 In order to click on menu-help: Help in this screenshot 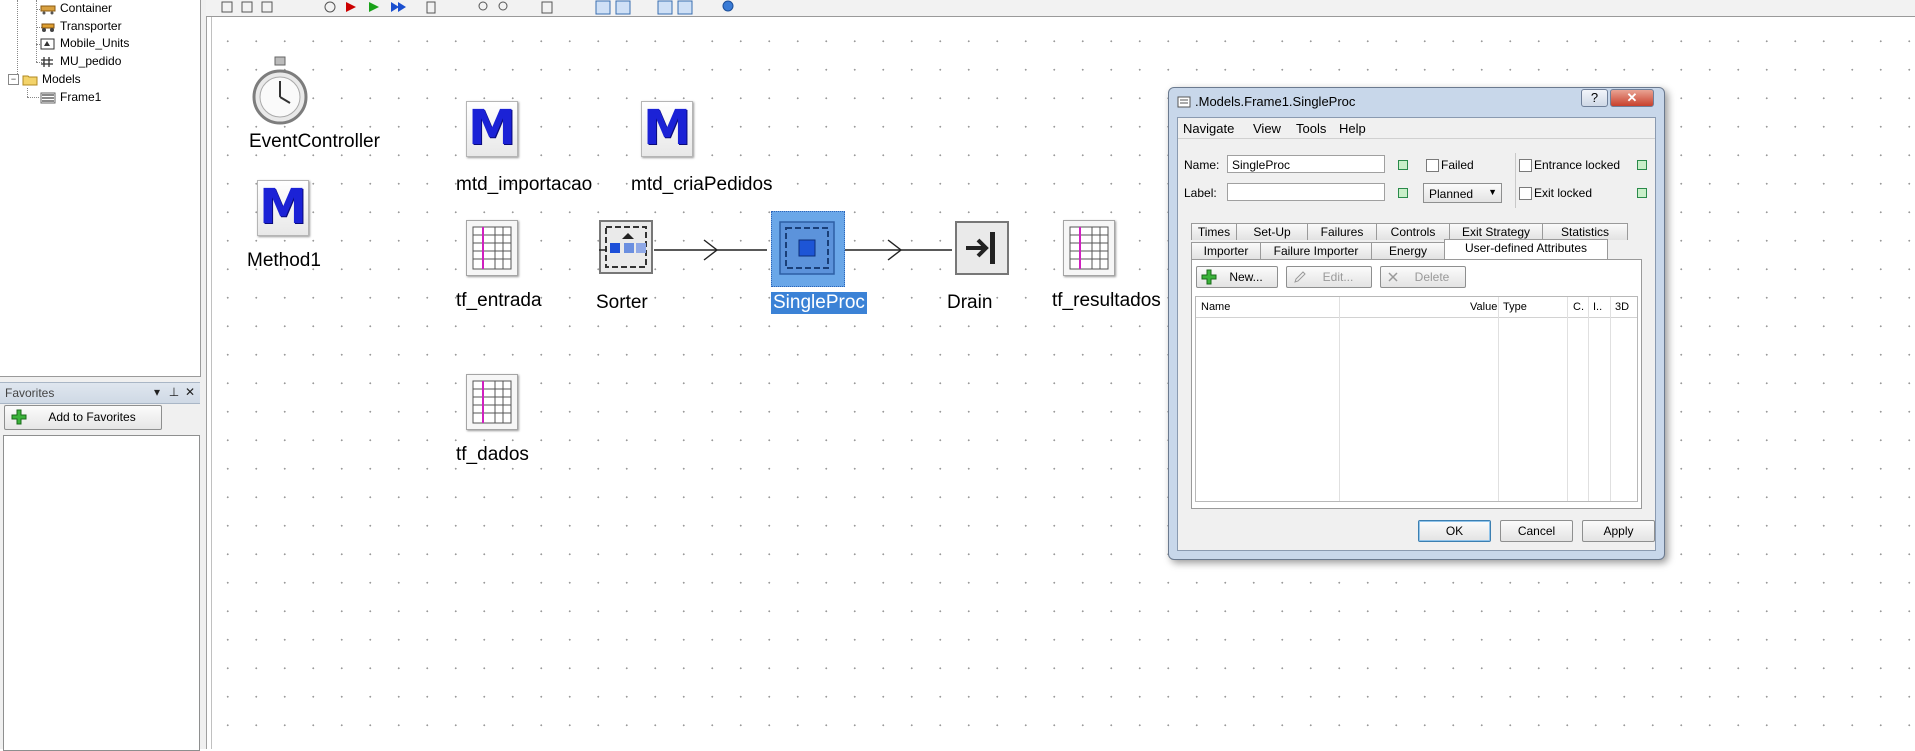, I will do `click(1352, 128)`.